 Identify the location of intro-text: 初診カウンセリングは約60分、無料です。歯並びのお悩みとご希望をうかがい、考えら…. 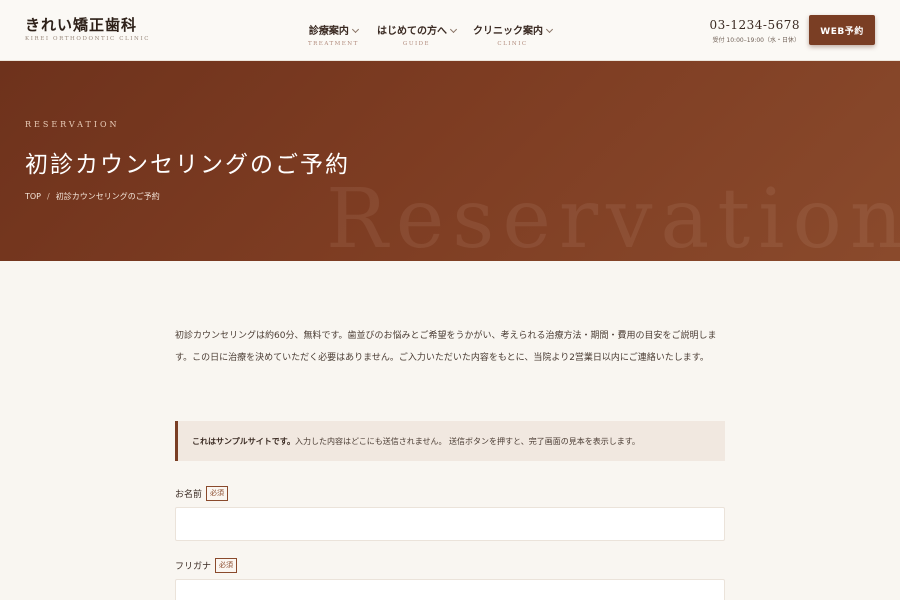
(446, 347).